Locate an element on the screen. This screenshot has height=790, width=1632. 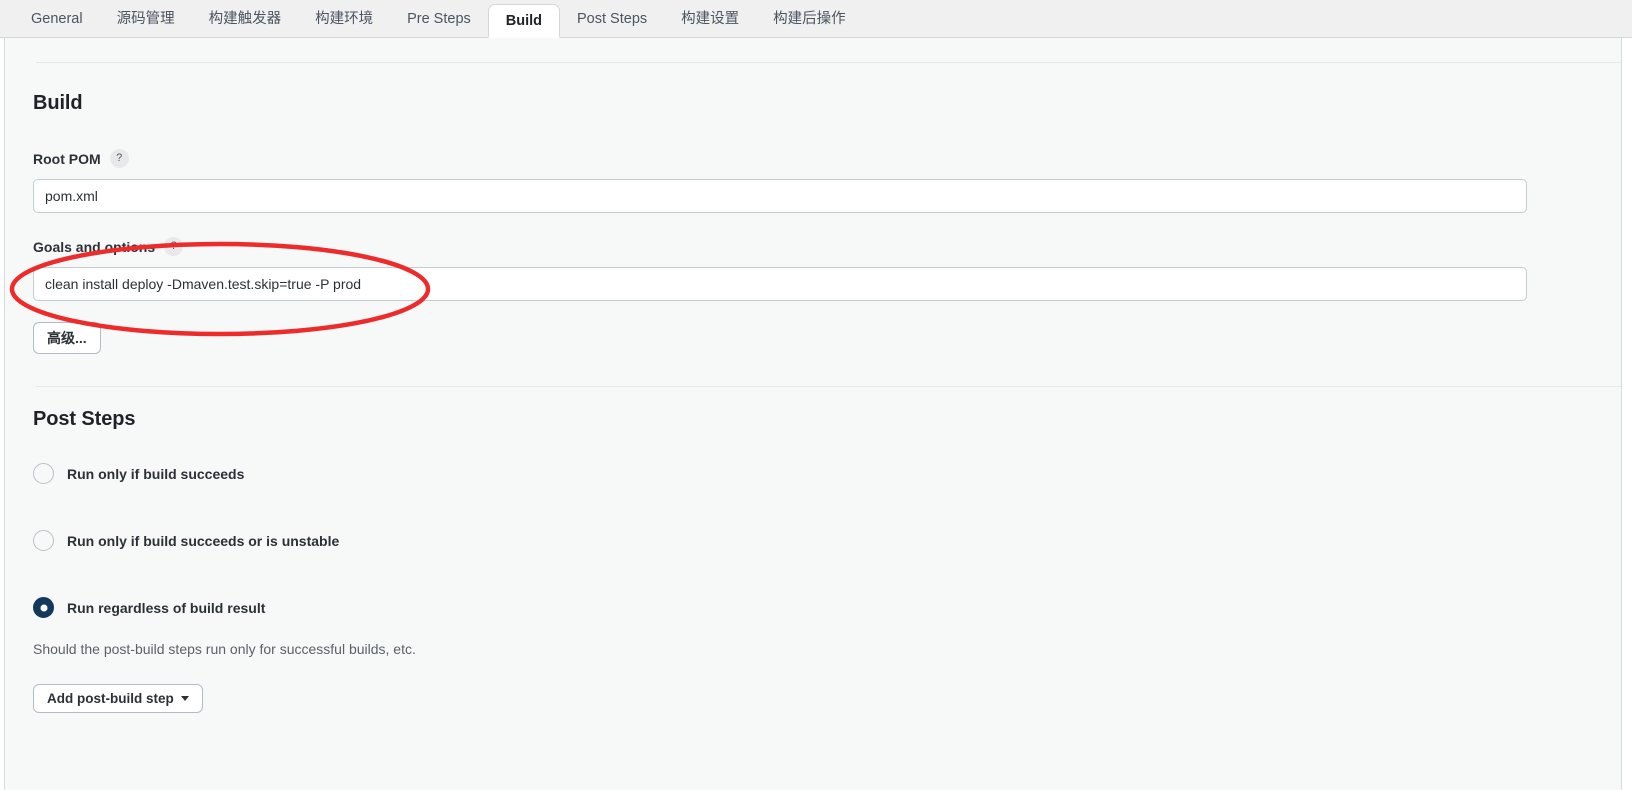
add-post-build-step-label: Add post-build step is located at coordinates (110, 698).